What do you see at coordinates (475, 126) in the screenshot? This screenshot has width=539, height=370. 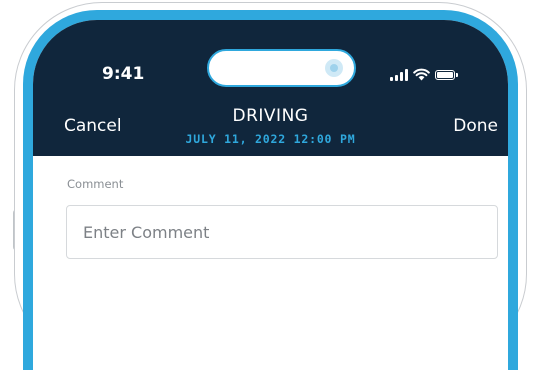 I see `done-button: Done` at bounding box center [475, 126].